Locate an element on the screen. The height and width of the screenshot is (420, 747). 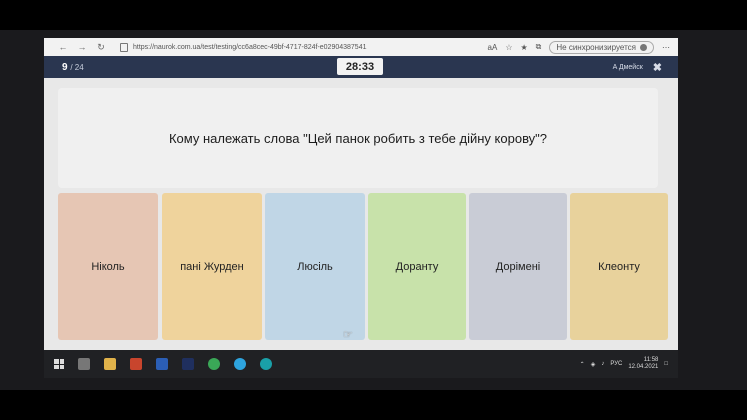
question-total: / 24 is located at coordinates (77, 67).